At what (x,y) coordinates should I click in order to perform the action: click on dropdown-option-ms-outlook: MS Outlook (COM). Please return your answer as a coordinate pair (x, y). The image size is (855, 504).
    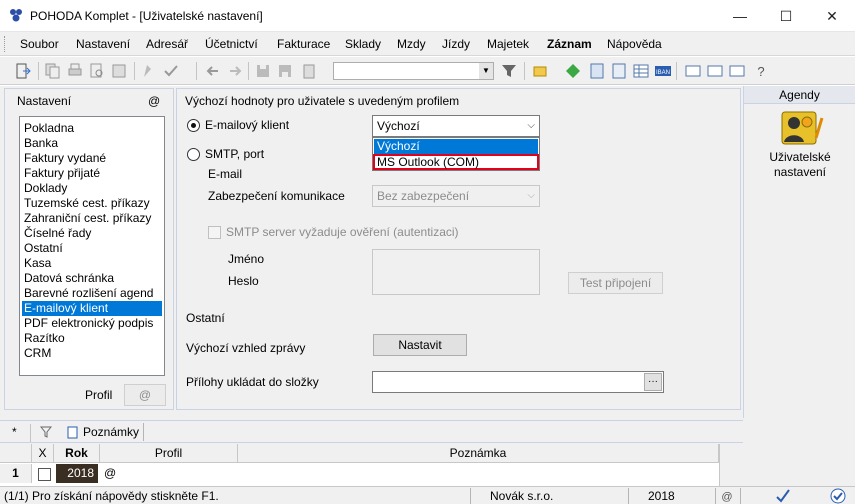
    Looking at the image, I should click on (456, 162).